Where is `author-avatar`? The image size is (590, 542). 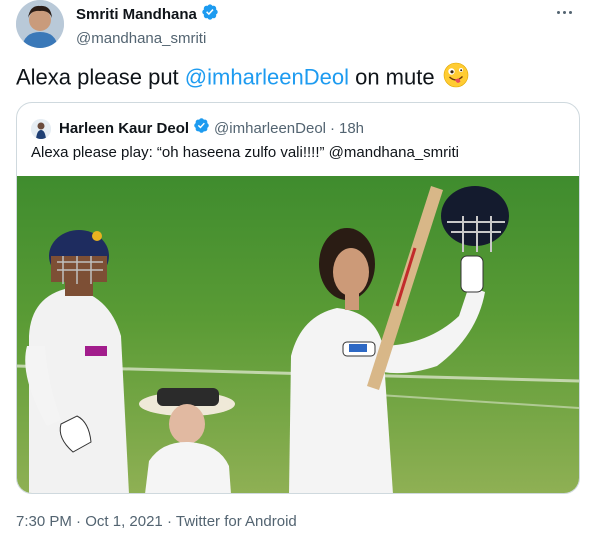 author-avatar is located at coordinates (40, 24).